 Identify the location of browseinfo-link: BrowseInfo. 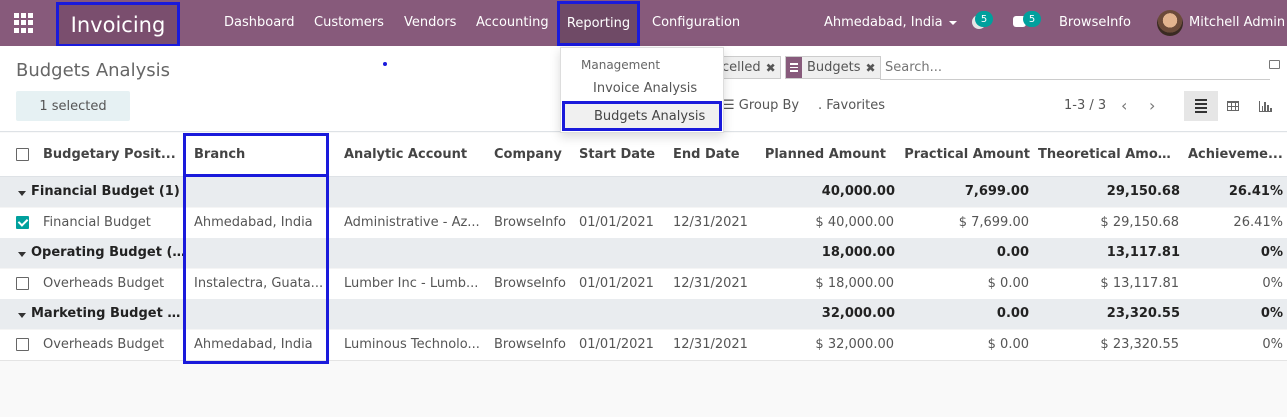
(1095, 22).